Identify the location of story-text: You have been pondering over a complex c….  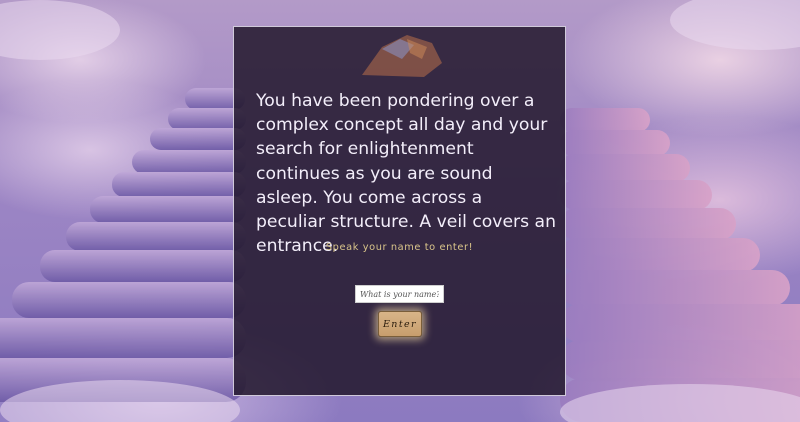
(406, 174).